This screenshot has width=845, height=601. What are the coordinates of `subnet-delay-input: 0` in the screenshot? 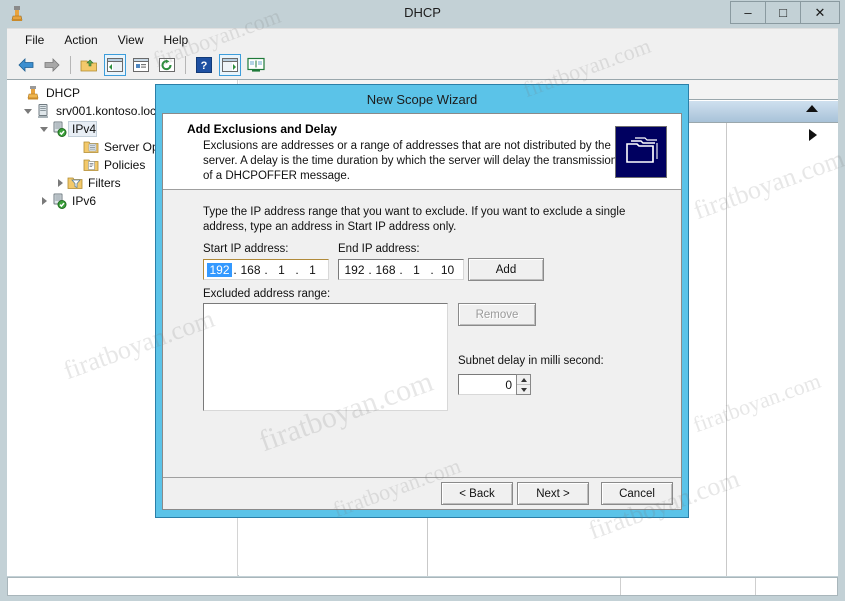 It's located at (487, 384).